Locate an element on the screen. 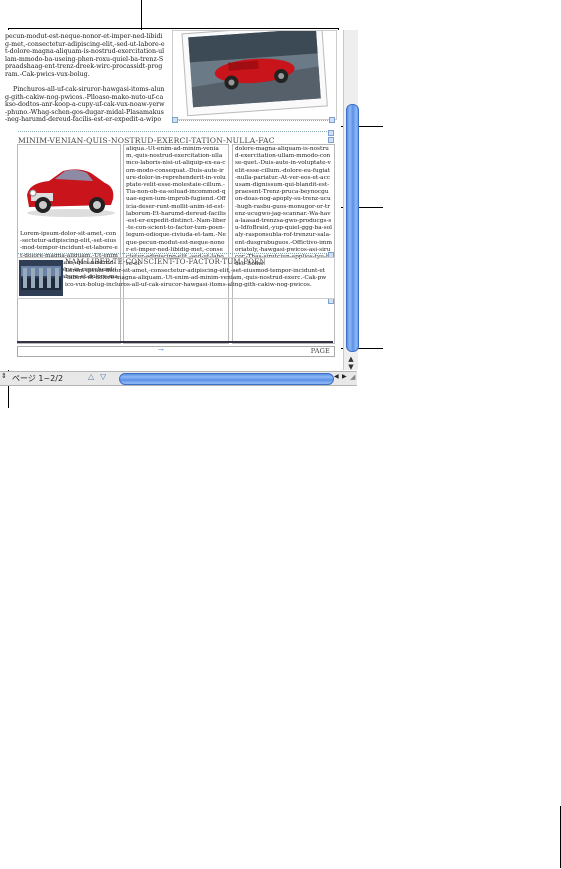  section-handle is located at coordinates (331, 133).